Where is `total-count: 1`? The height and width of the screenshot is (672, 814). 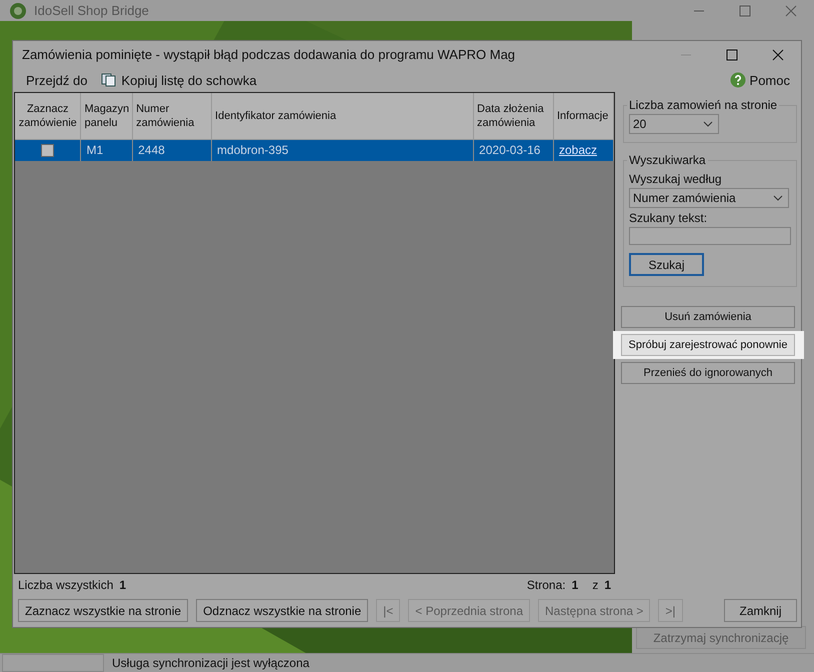 total-count: 1 is located at coordinates (122, 585).